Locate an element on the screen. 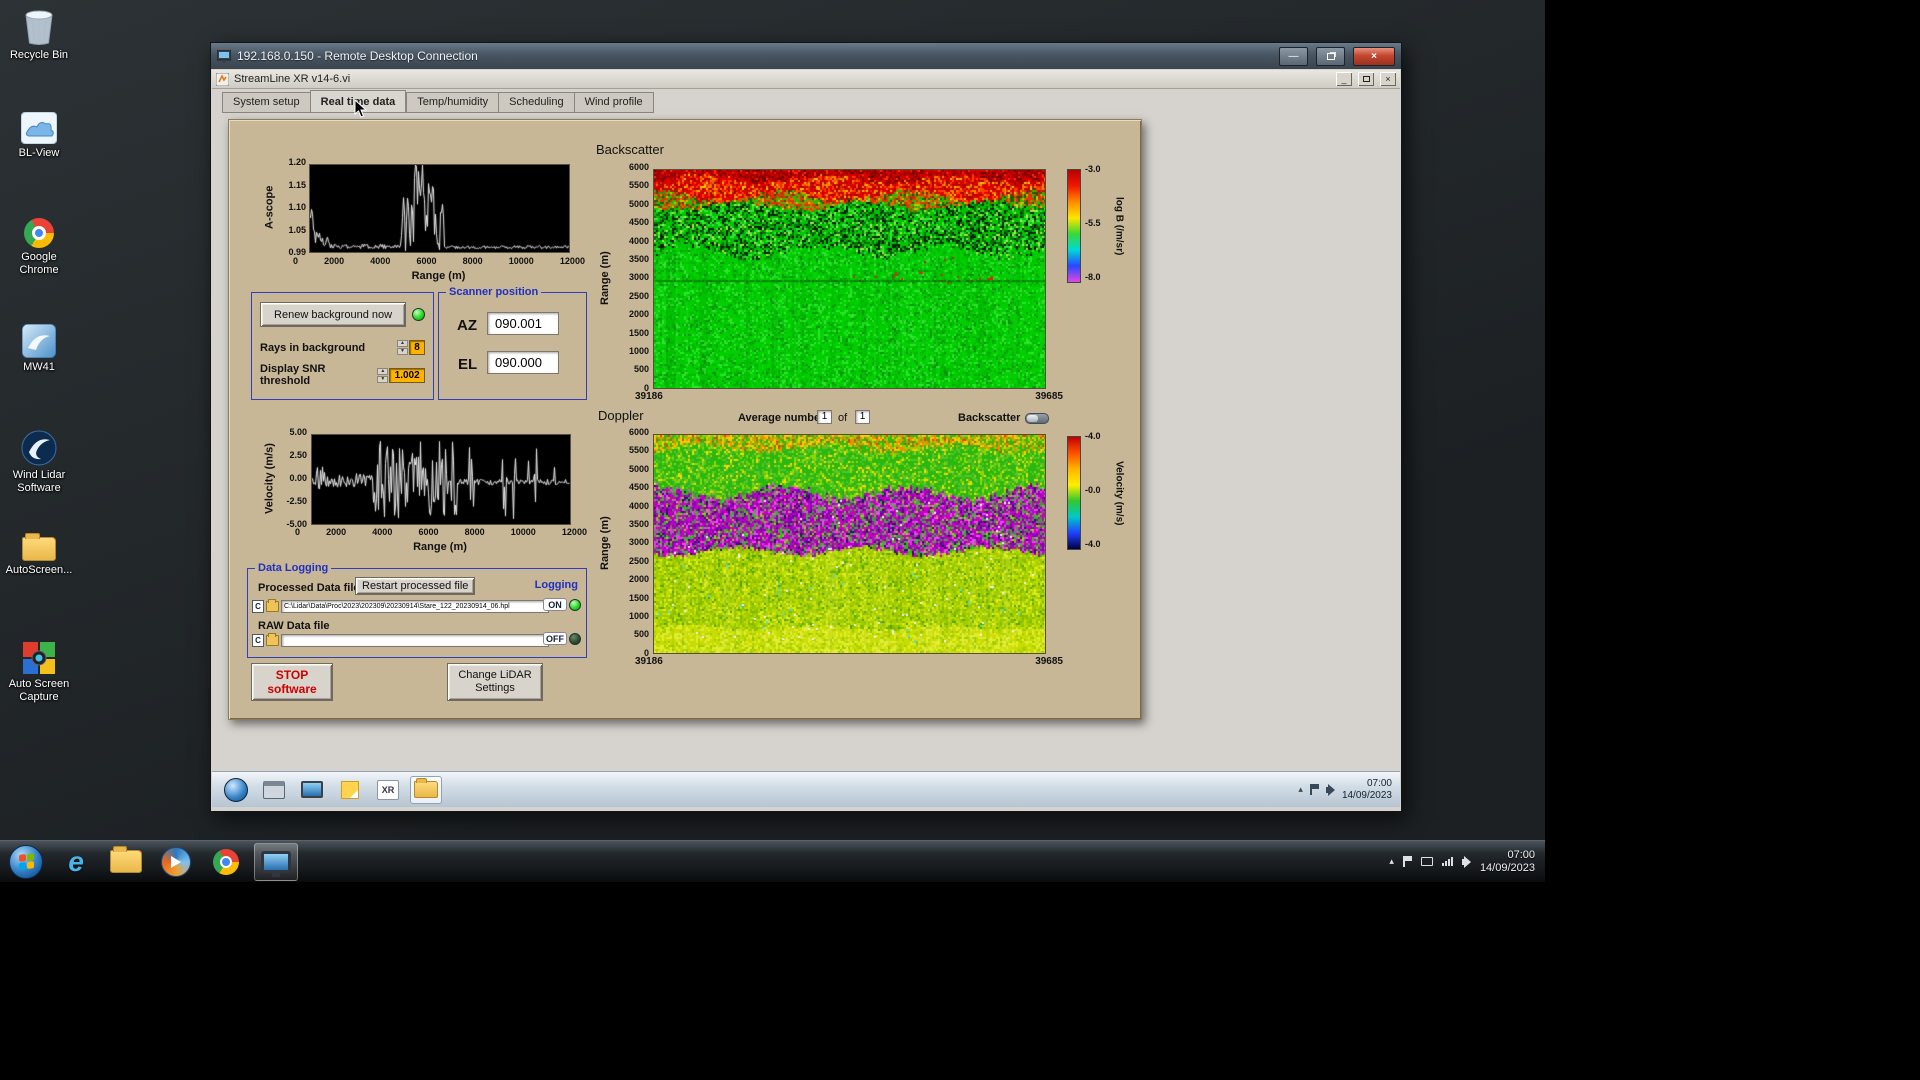 This screenshot has height=1080, width=1920. remote-taskbar-monitor-button is located at coordinates (312, 790).